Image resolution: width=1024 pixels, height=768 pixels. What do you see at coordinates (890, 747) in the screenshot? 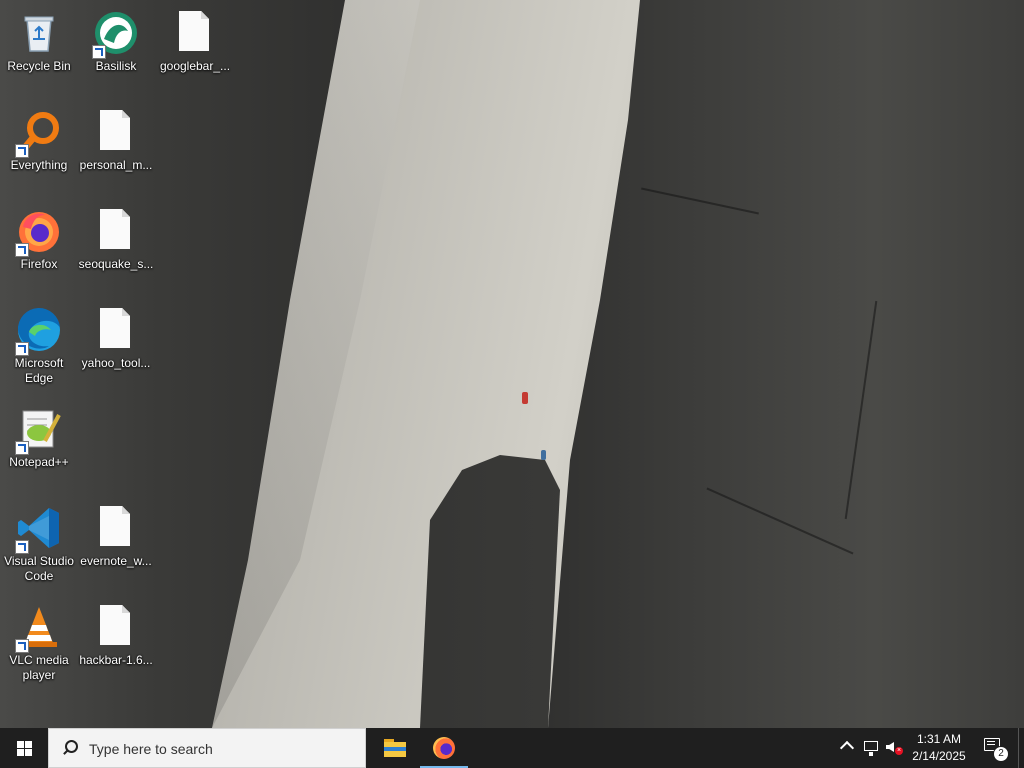
I see `volume-icon` at bounding box center [890, 747].